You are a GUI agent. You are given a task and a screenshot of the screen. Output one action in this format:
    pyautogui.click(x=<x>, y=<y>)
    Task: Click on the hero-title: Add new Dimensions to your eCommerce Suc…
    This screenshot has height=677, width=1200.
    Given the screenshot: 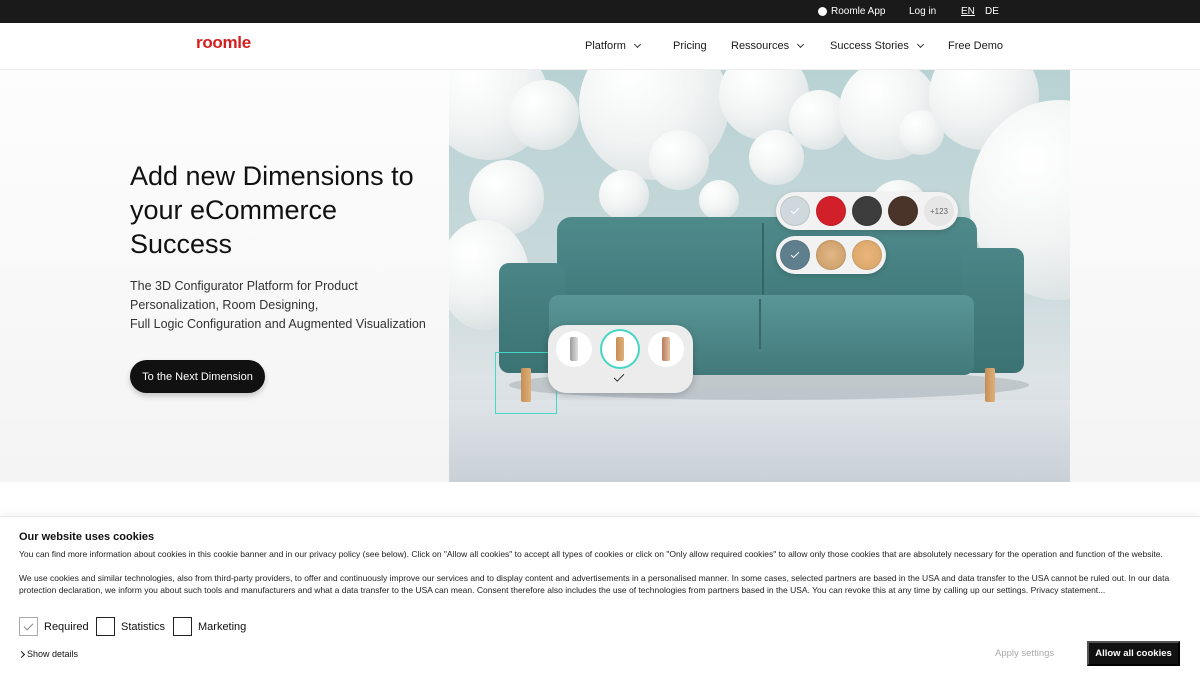 What is the action you would take?
    pyautogui.click(x=272, y=210)
    